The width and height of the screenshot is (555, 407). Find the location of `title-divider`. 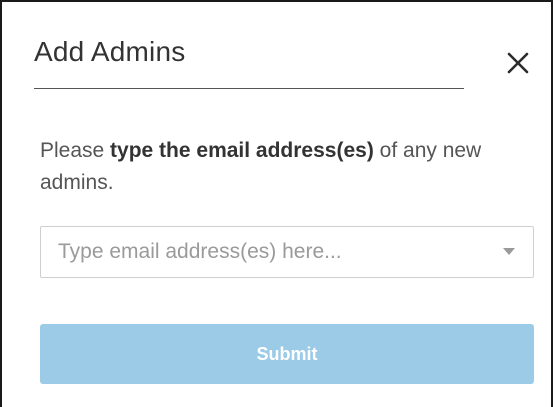

title-divider is located at coordinates (249, 88).